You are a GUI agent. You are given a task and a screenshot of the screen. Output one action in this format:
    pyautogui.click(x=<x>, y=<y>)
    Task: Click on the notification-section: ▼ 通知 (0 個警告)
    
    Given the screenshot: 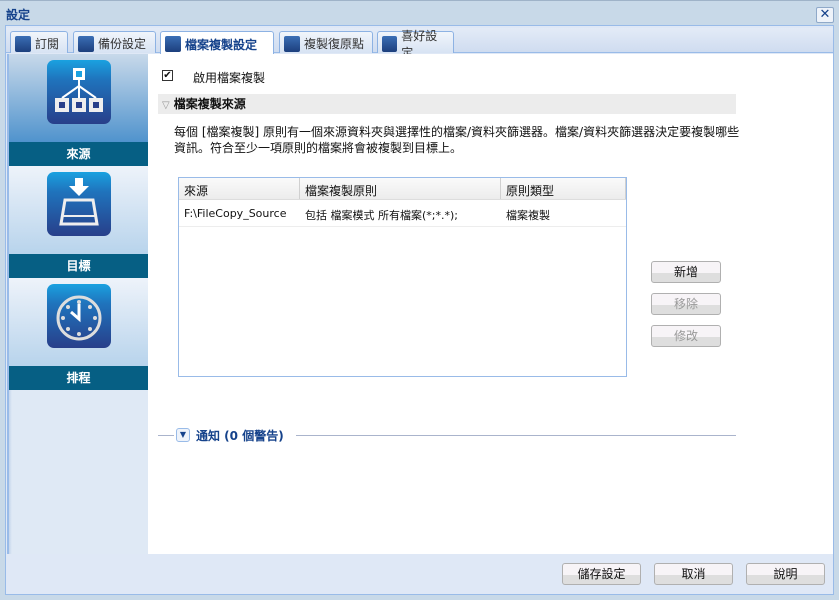 What is the action you would take?
    pyautogui.click(x=447, y=435)
    